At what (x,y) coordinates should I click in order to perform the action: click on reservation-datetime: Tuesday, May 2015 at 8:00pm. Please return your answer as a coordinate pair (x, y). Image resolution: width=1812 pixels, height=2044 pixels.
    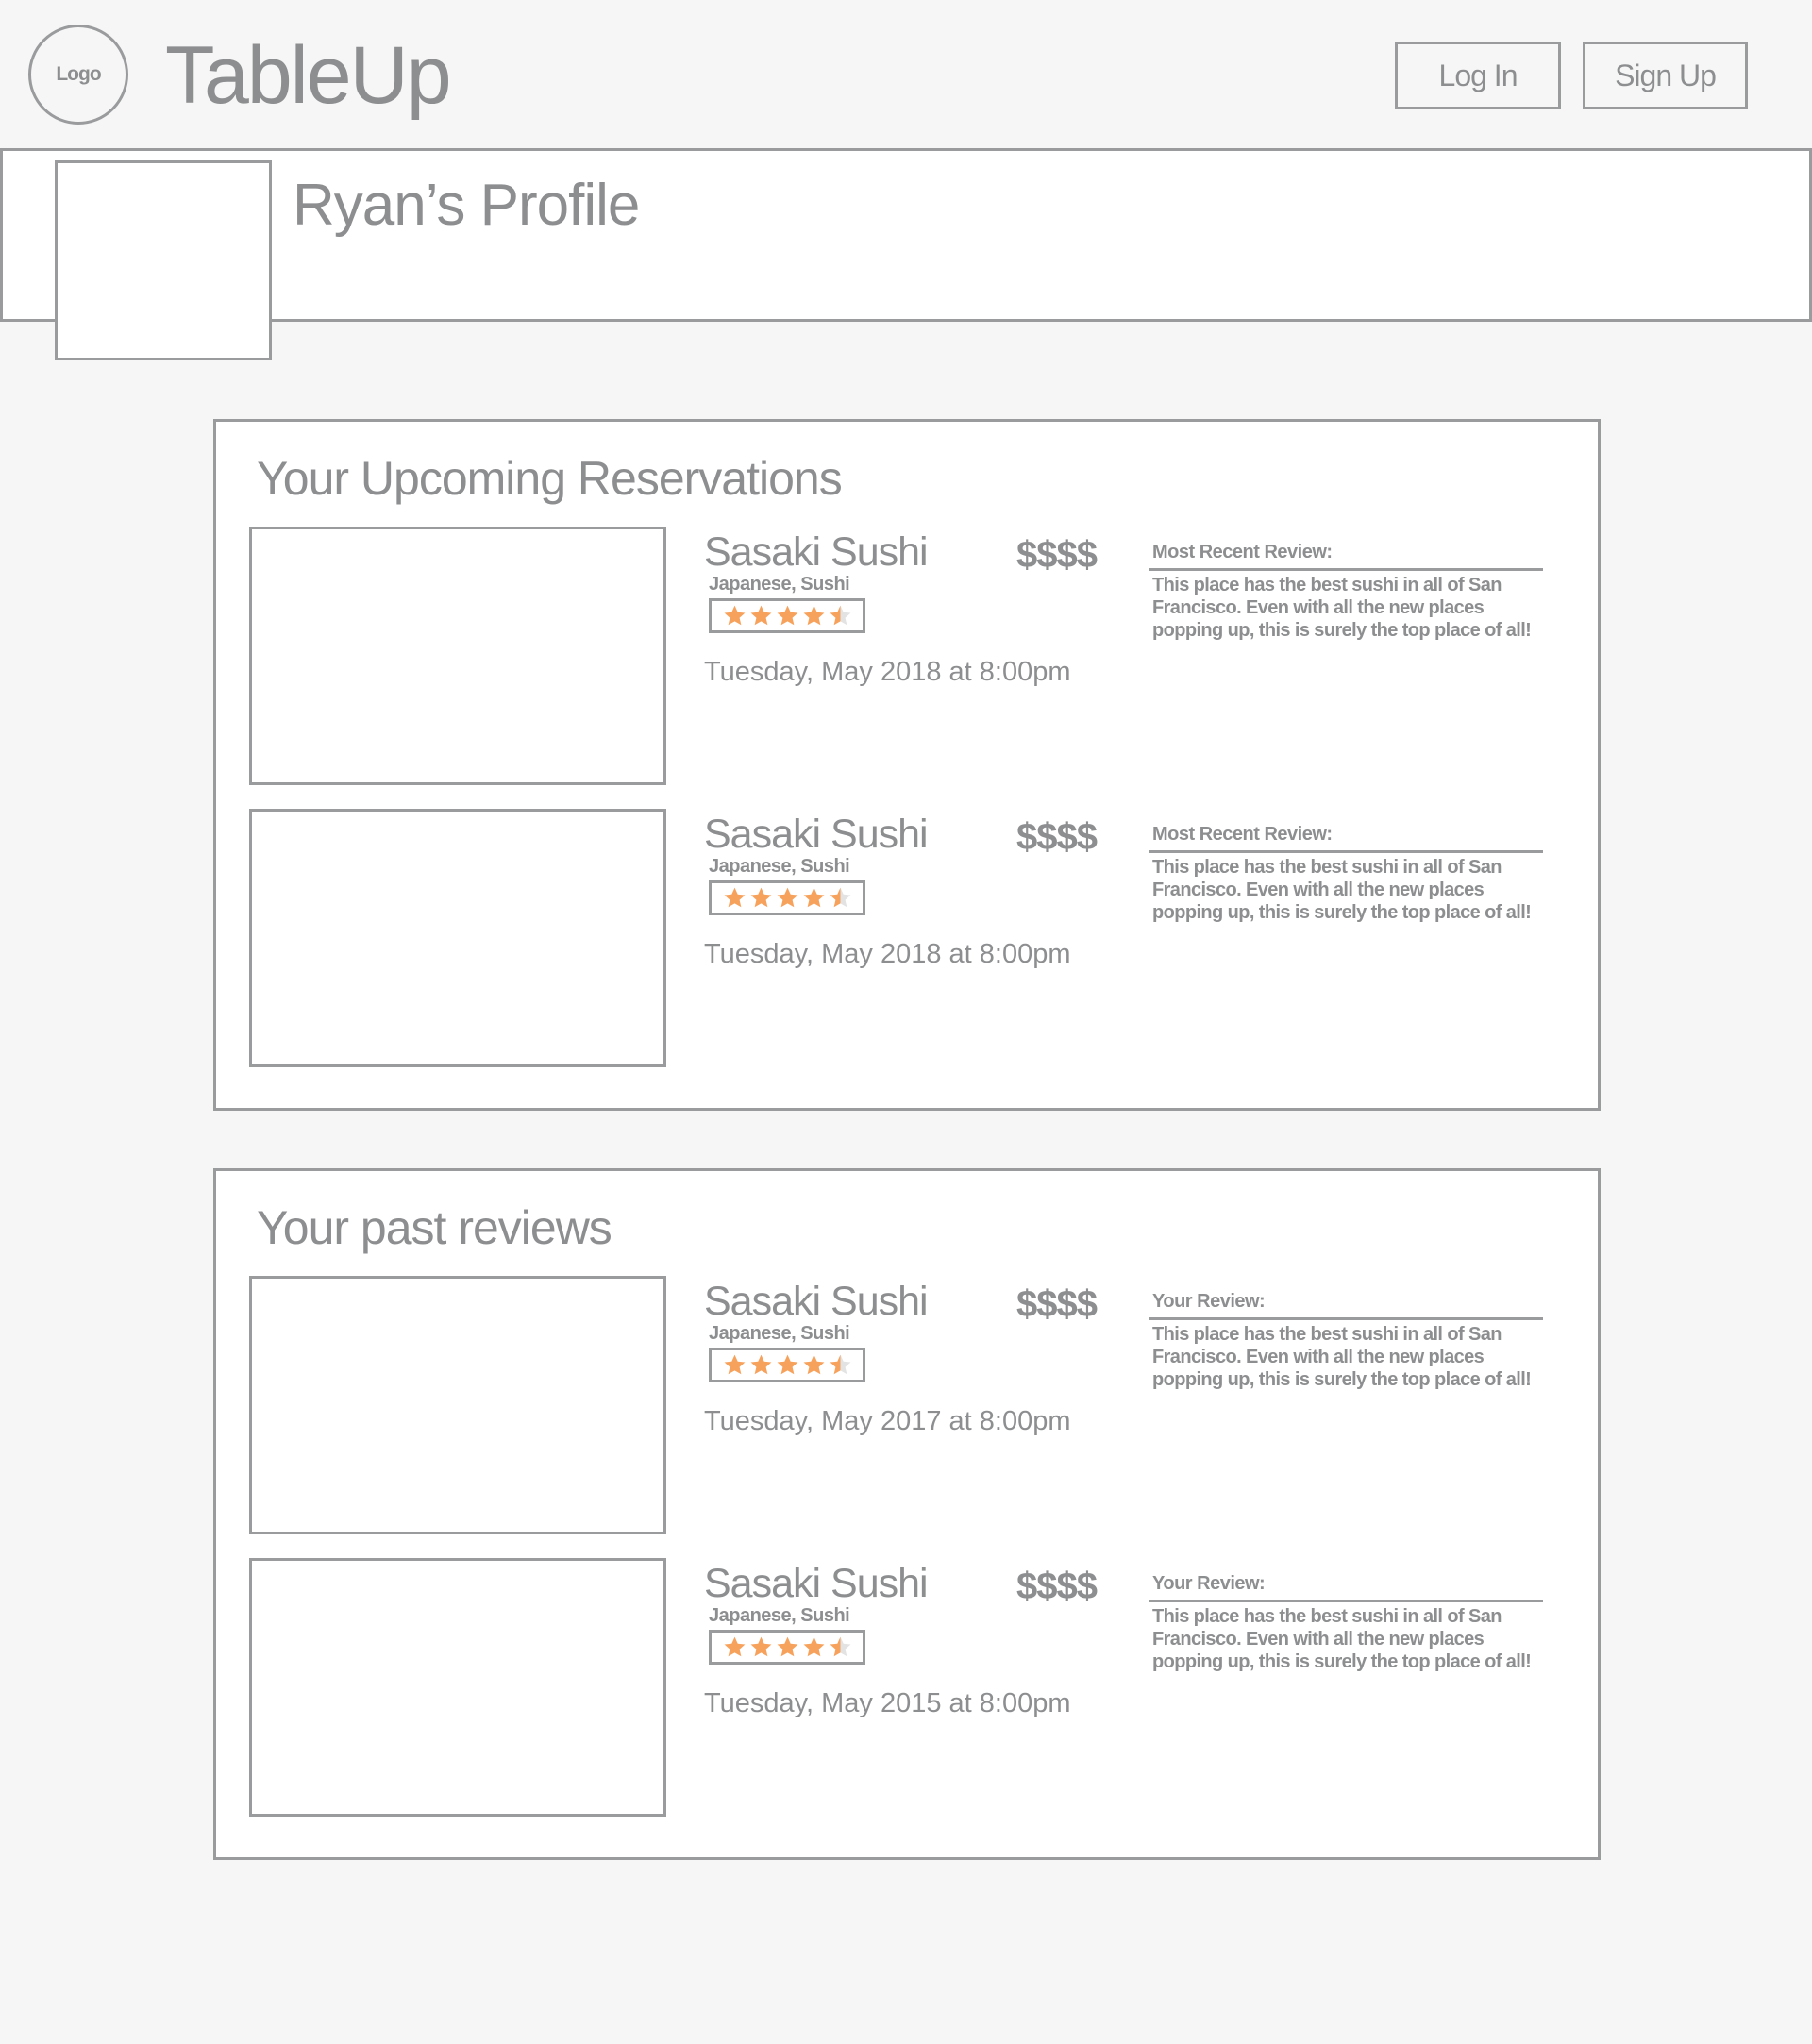
    Looking at the image, I should click on (888, 1703).